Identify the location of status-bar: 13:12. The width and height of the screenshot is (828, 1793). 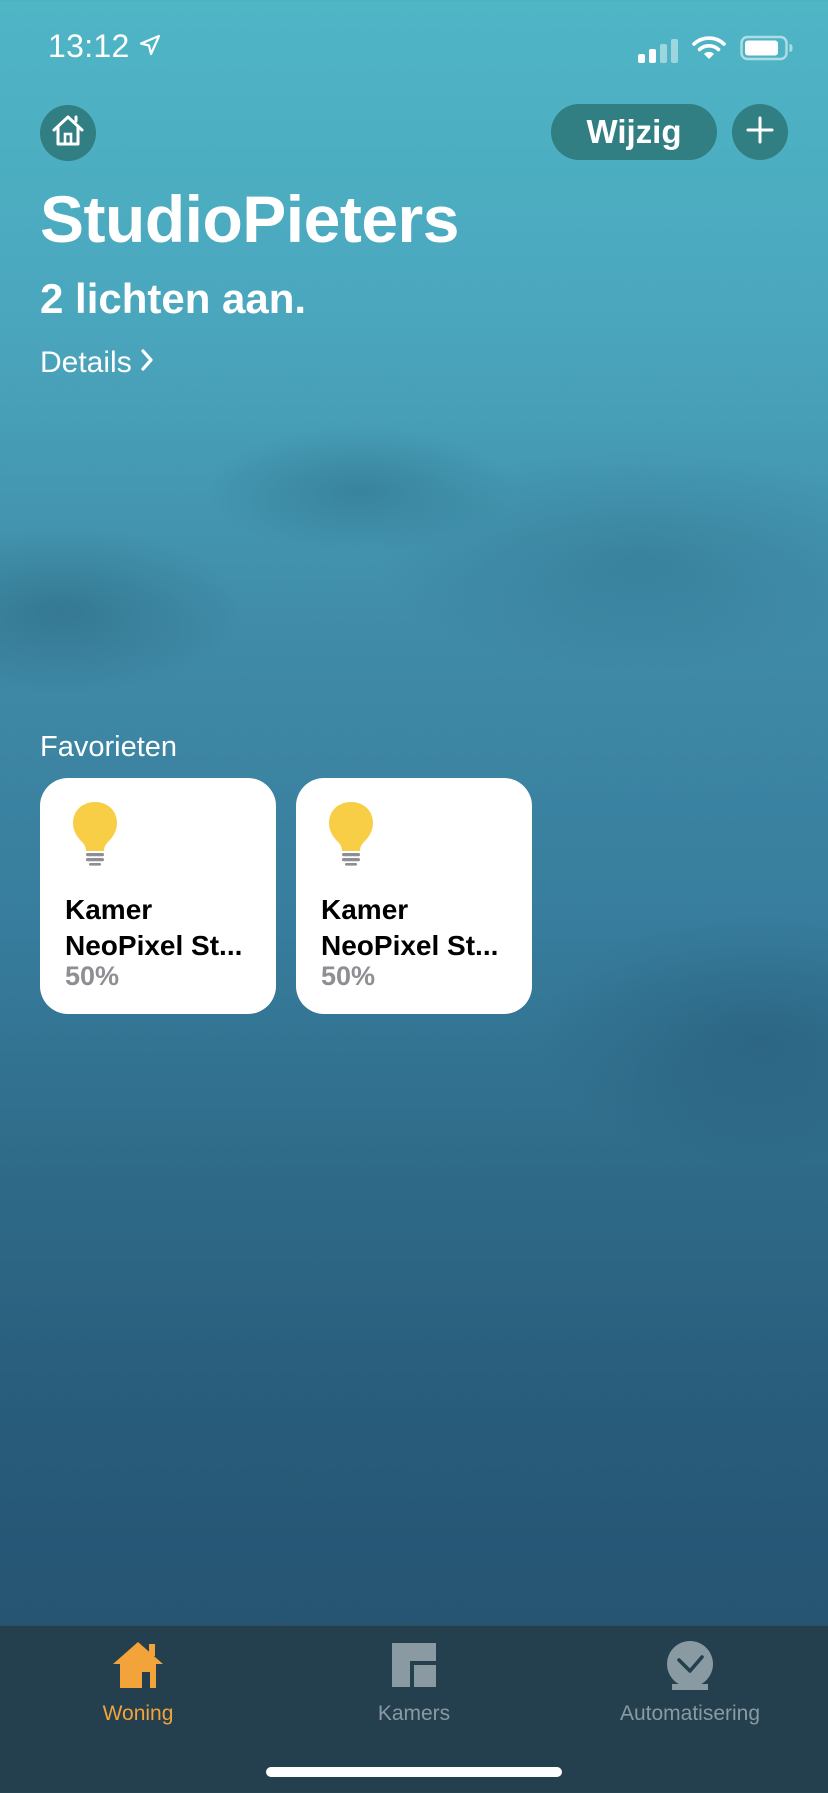
(414, 50).